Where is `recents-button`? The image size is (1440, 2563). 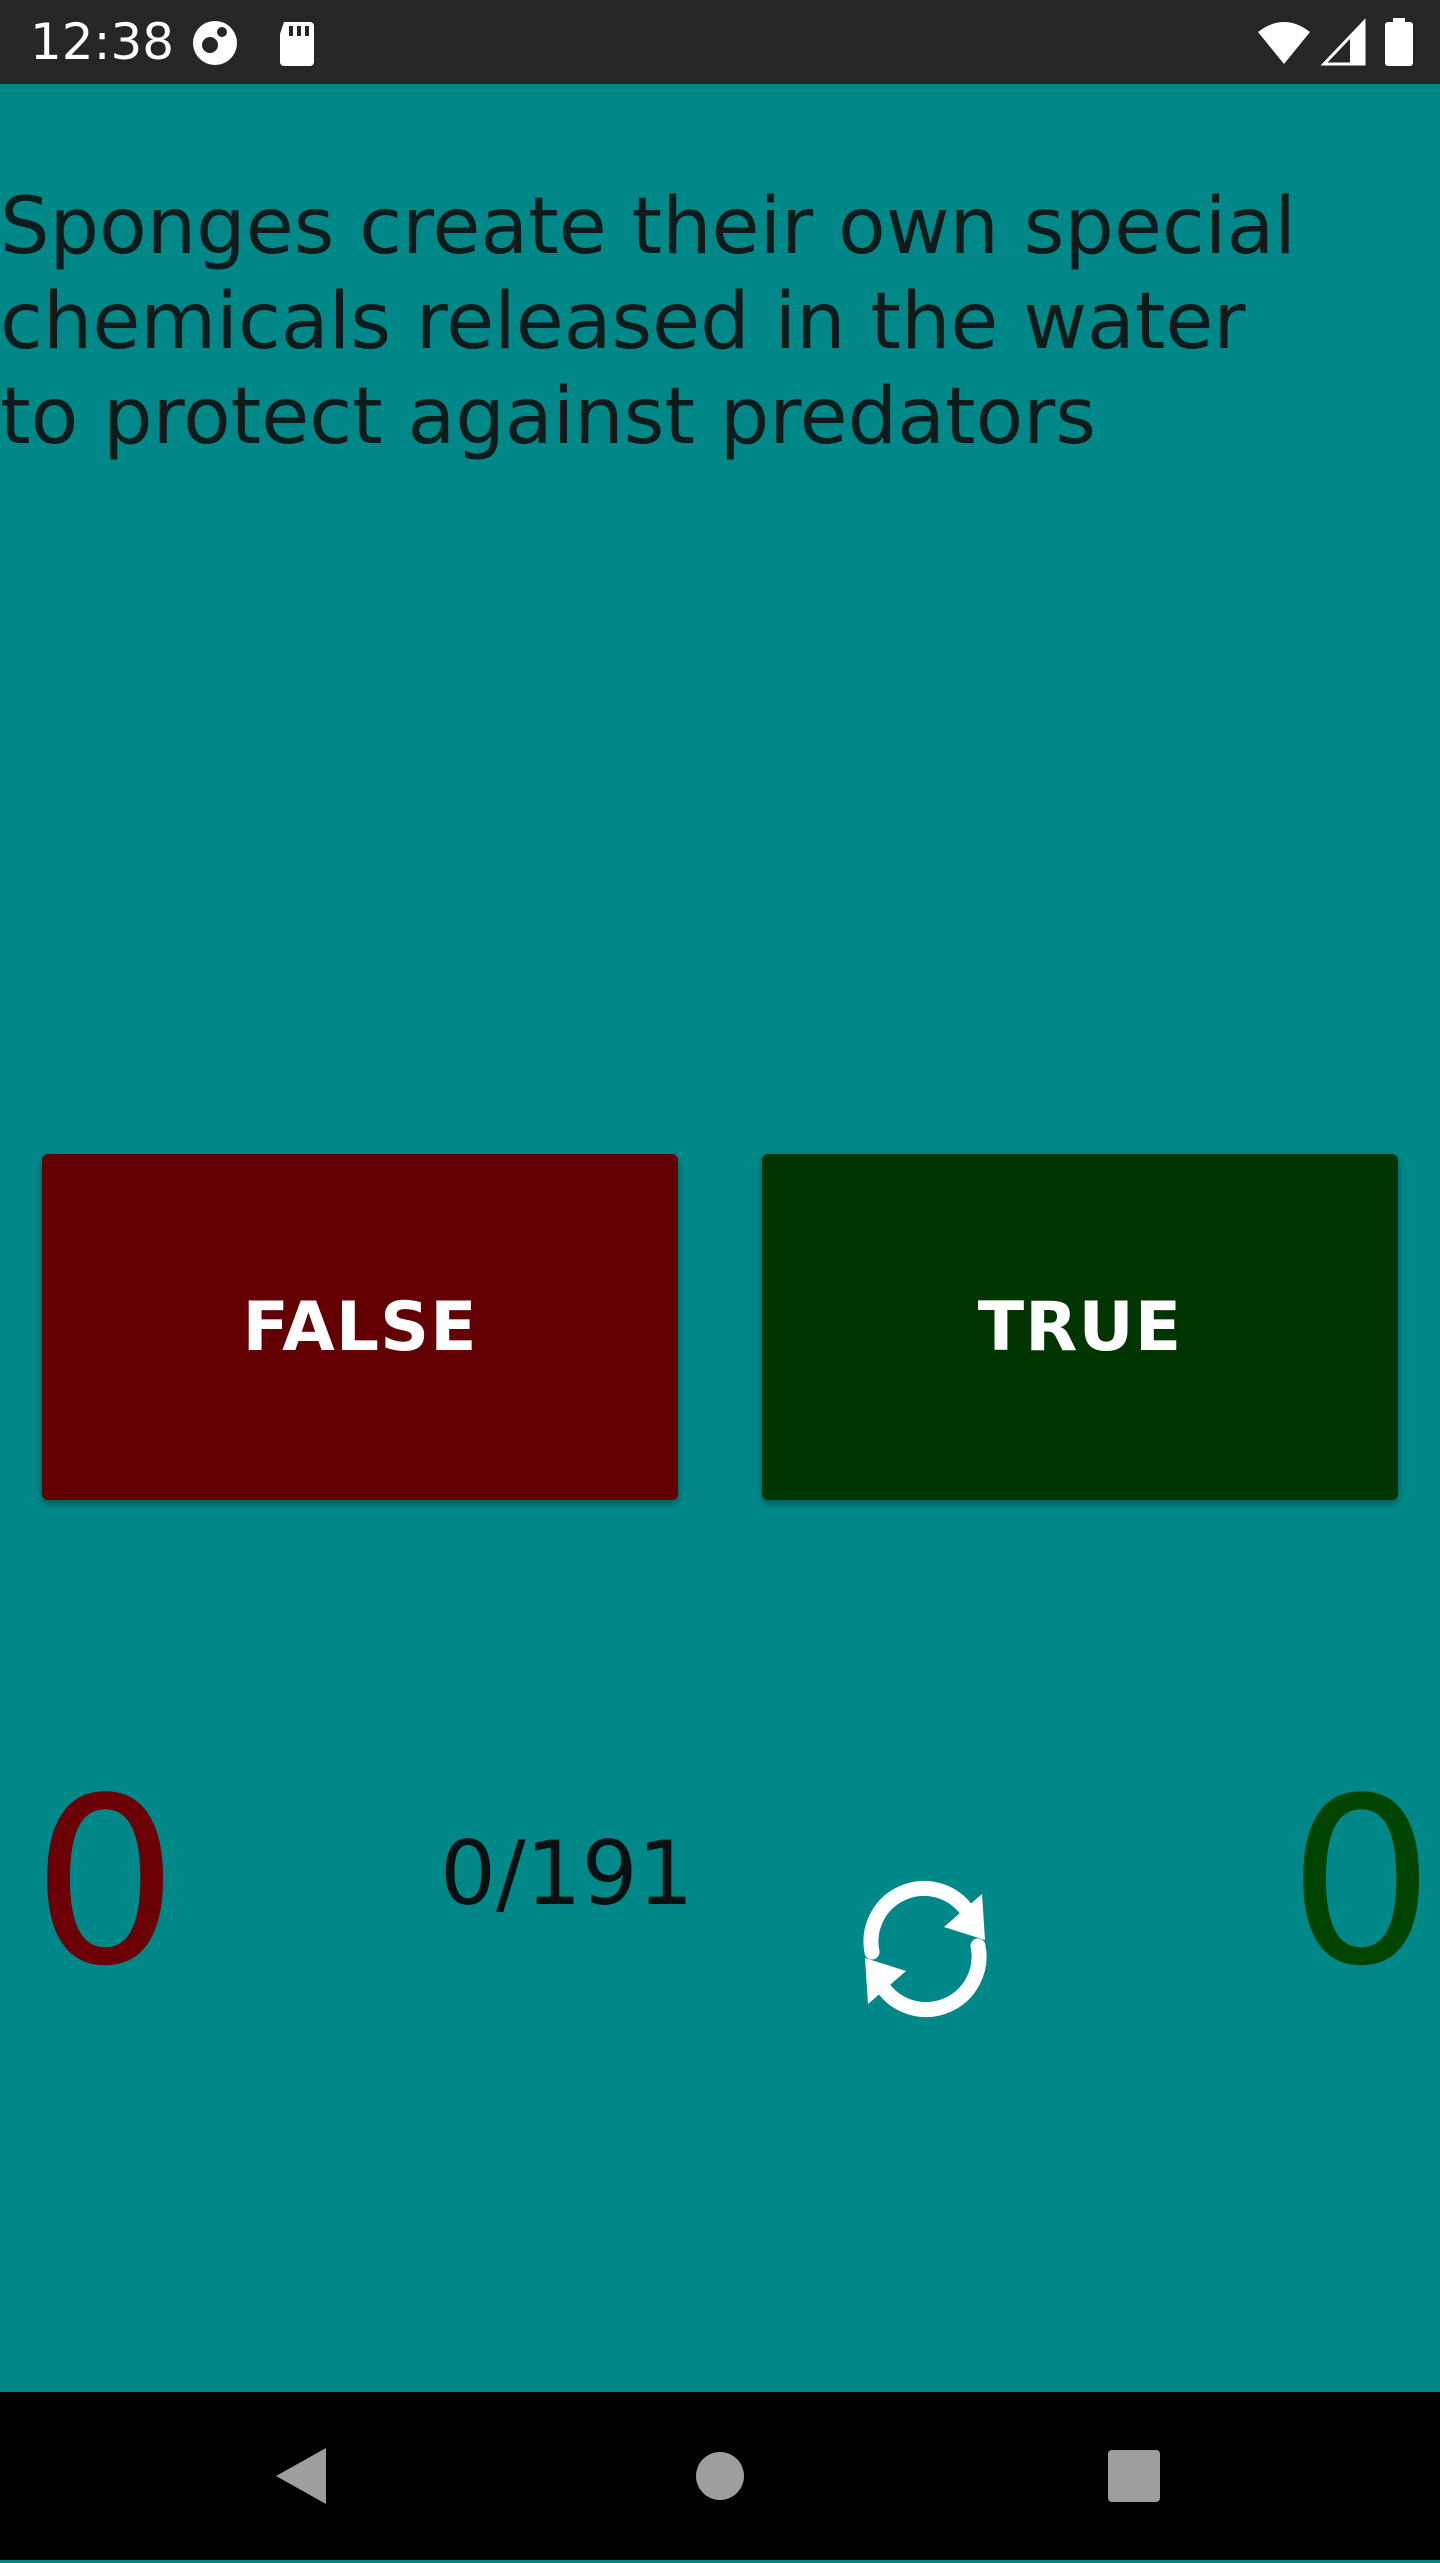 recents-button is located at coordinates (1134, 2476).